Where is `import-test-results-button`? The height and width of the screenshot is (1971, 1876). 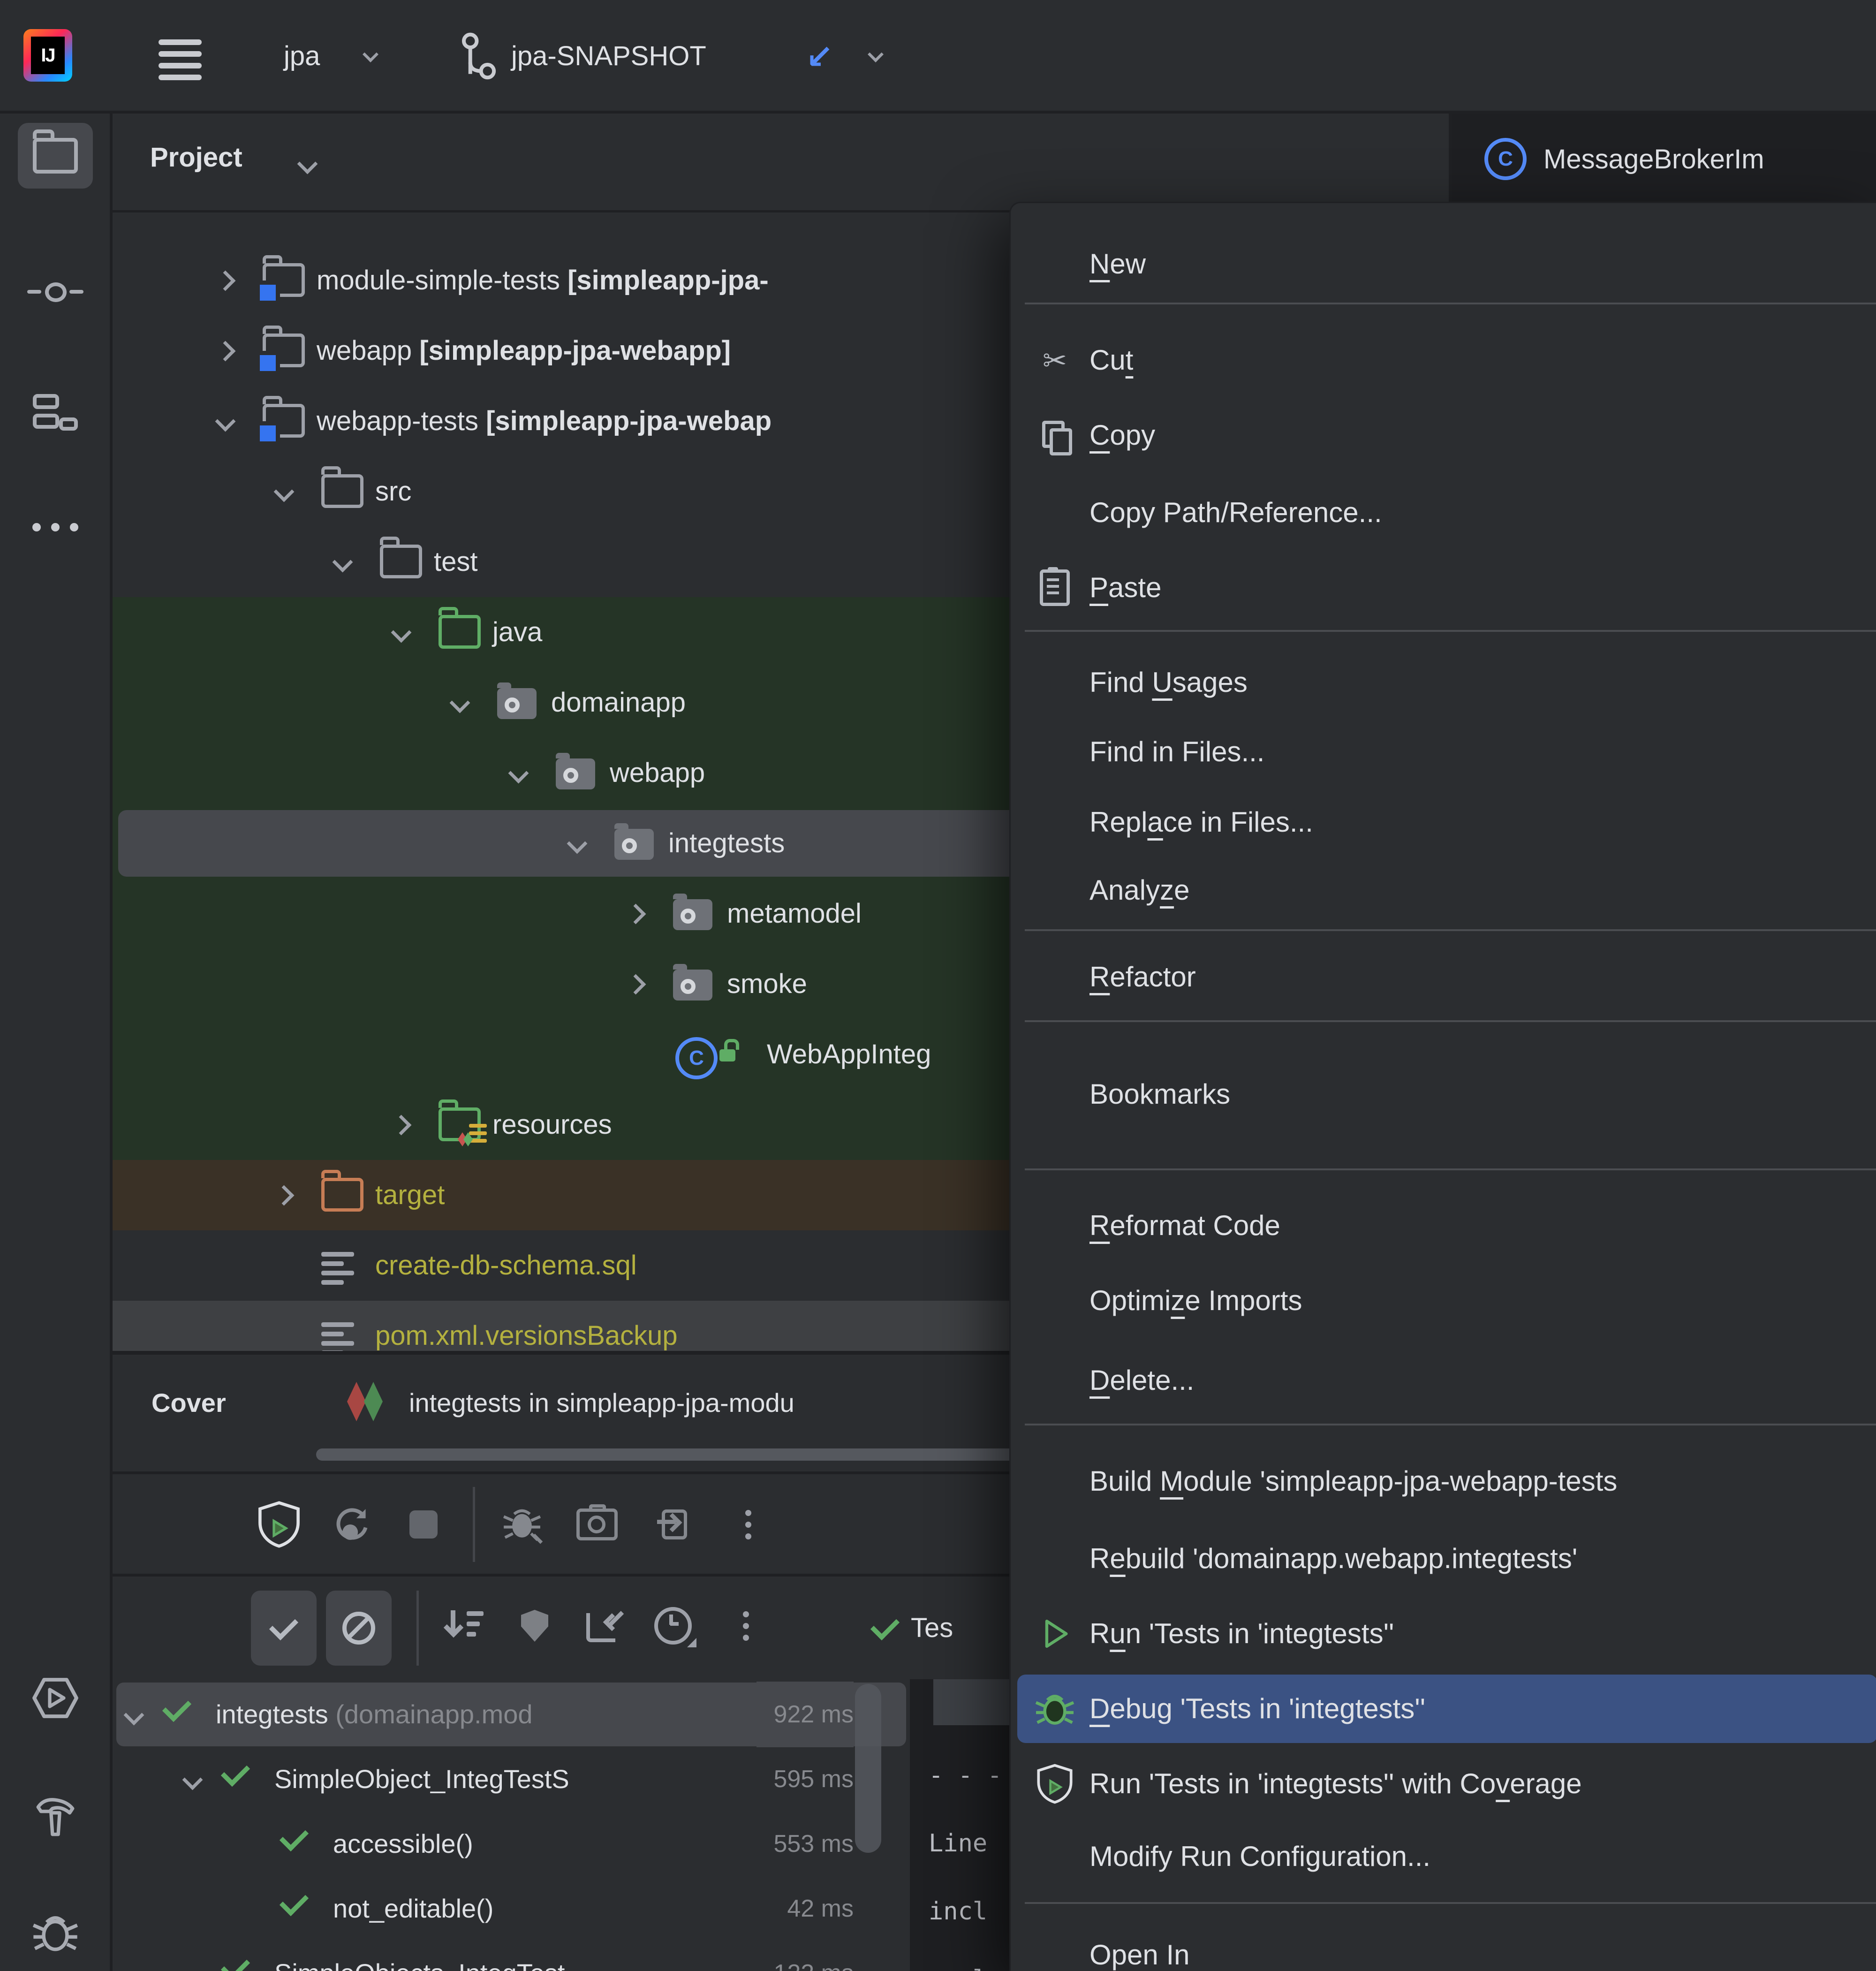 import-test-results-button is located at coordinates (602, 1626).